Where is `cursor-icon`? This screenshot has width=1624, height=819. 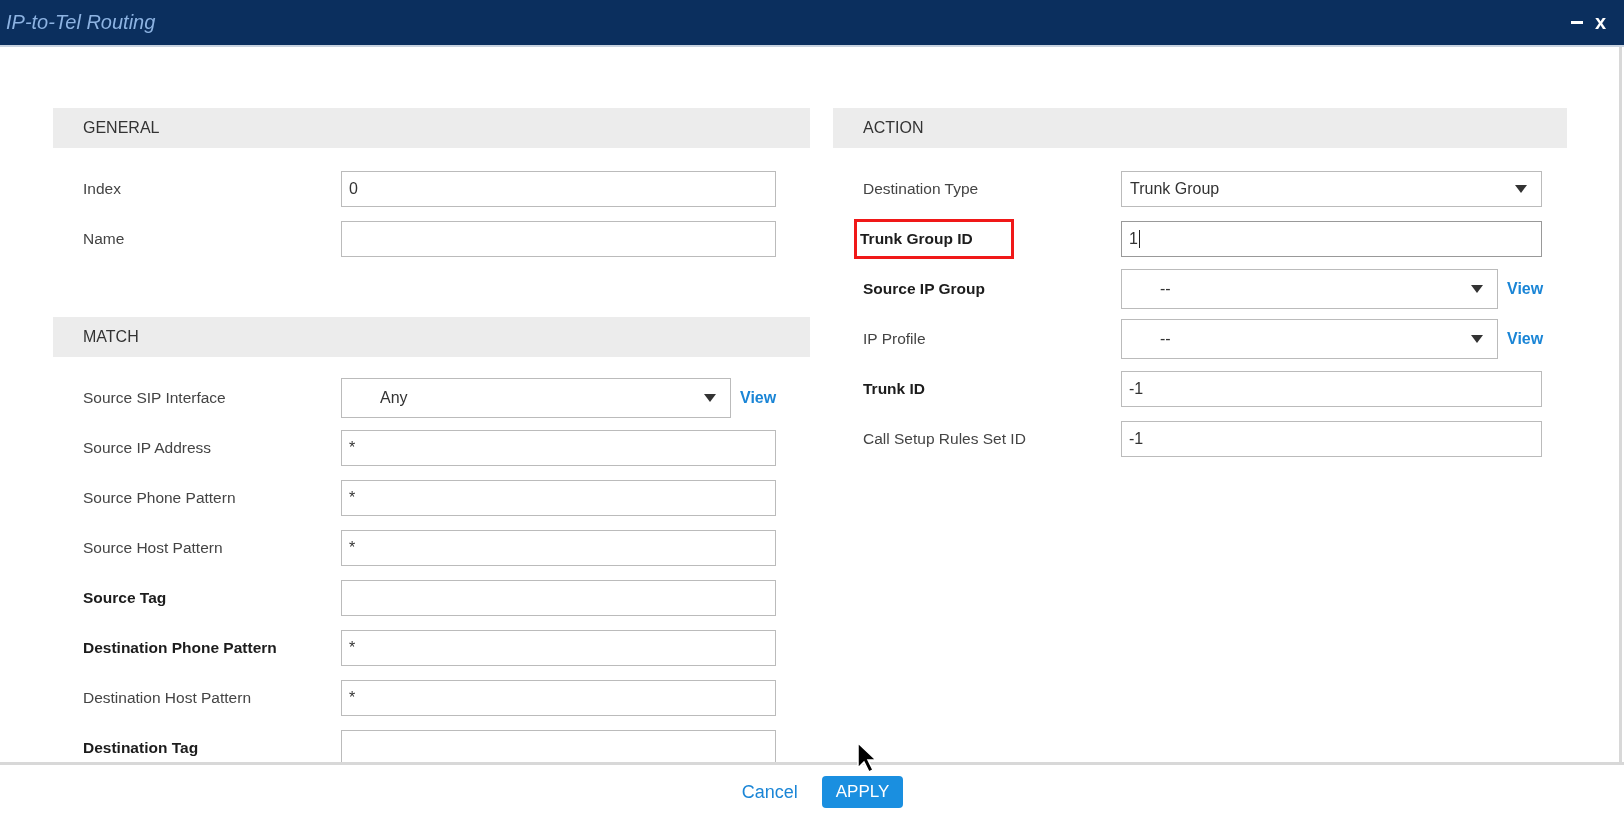
cursor-icon is located at coordinates (867, 758).